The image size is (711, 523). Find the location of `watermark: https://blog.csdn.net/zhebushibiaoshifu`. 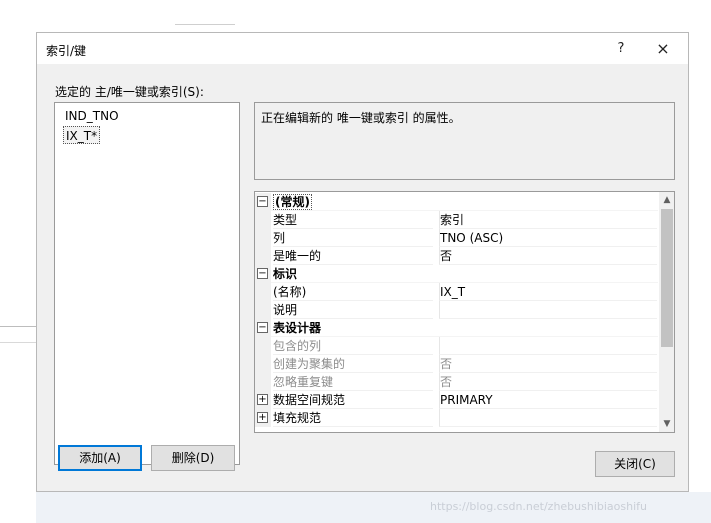

watermark: https://blog.csdn.net/zhebushibiaoshifu is located at coordinates (539, 506).